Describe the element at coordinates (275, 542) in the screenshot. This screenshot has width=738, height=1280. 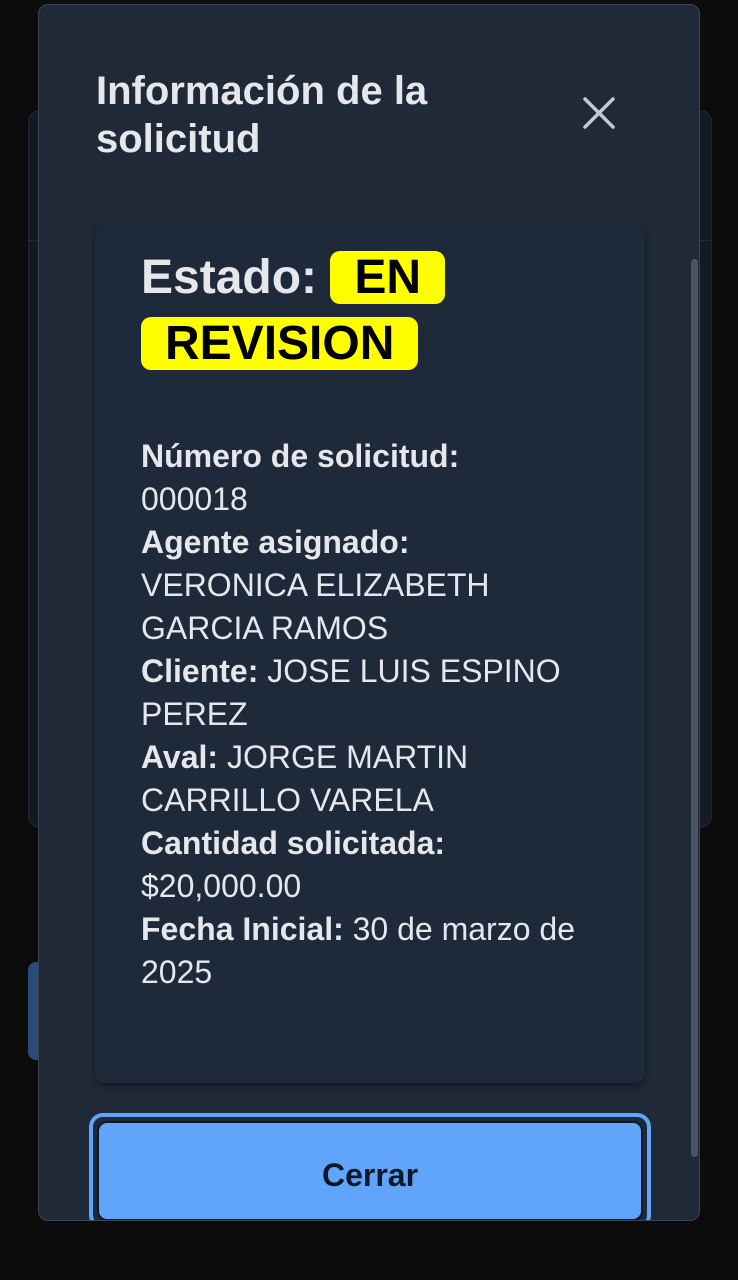
I see `agent-label: Agente asignado:` at that location.